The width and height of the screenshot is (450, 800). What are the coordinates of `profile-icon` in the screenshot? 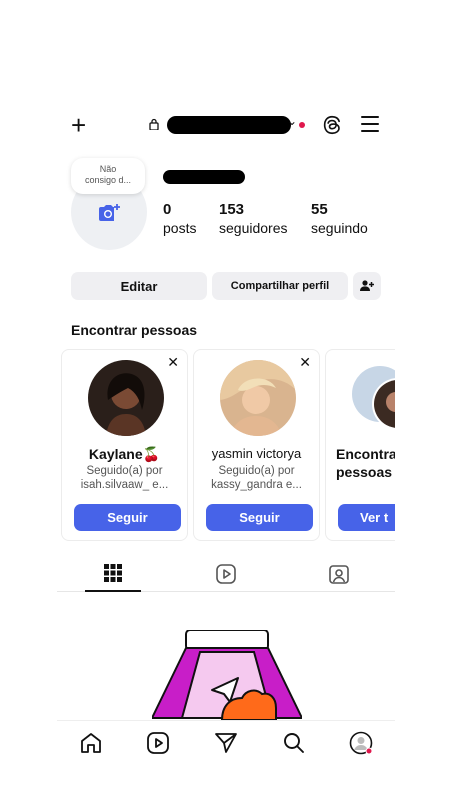 It's located at (361, 743).